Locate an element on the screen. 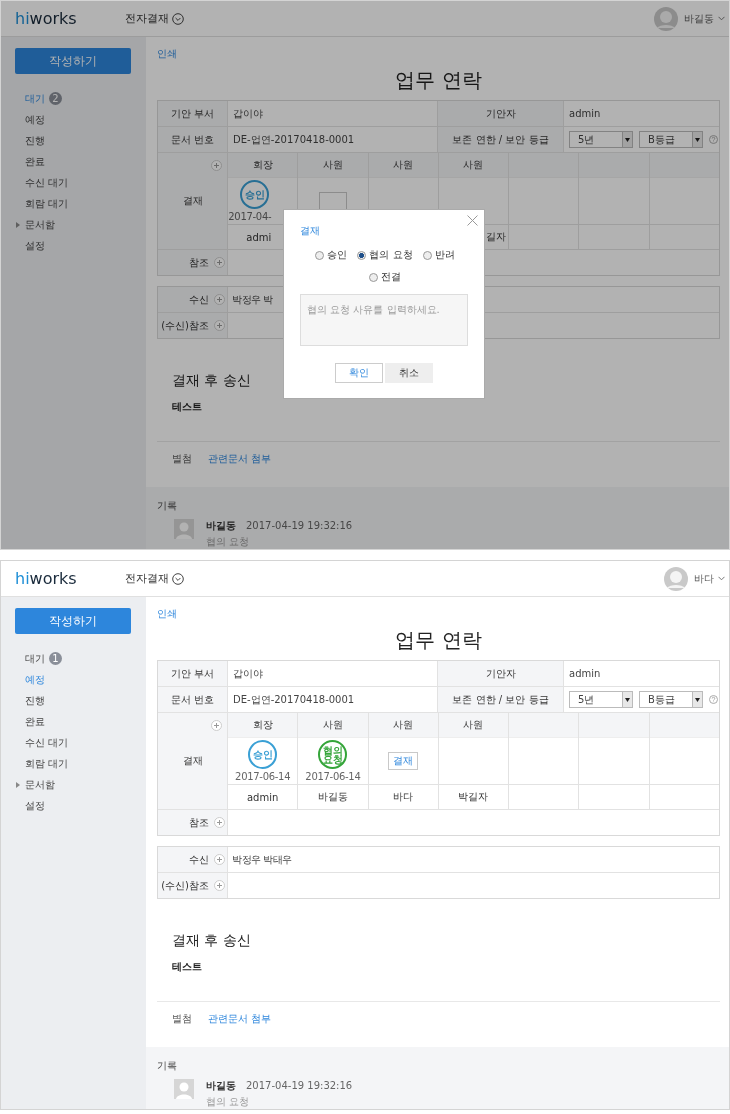  count-badge: 2 is located at coordinates (55, 98).